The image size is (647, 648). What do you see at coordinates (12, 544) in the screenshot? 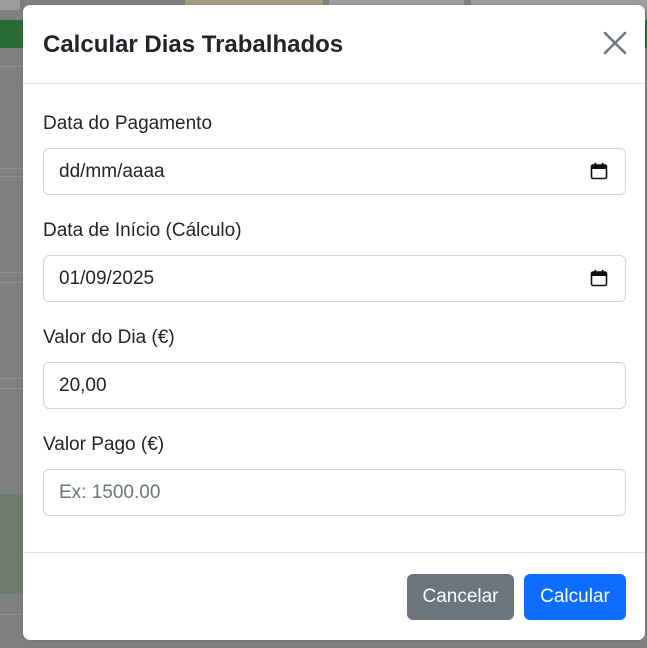
I see `background-block` at bounding box center [12, 544].